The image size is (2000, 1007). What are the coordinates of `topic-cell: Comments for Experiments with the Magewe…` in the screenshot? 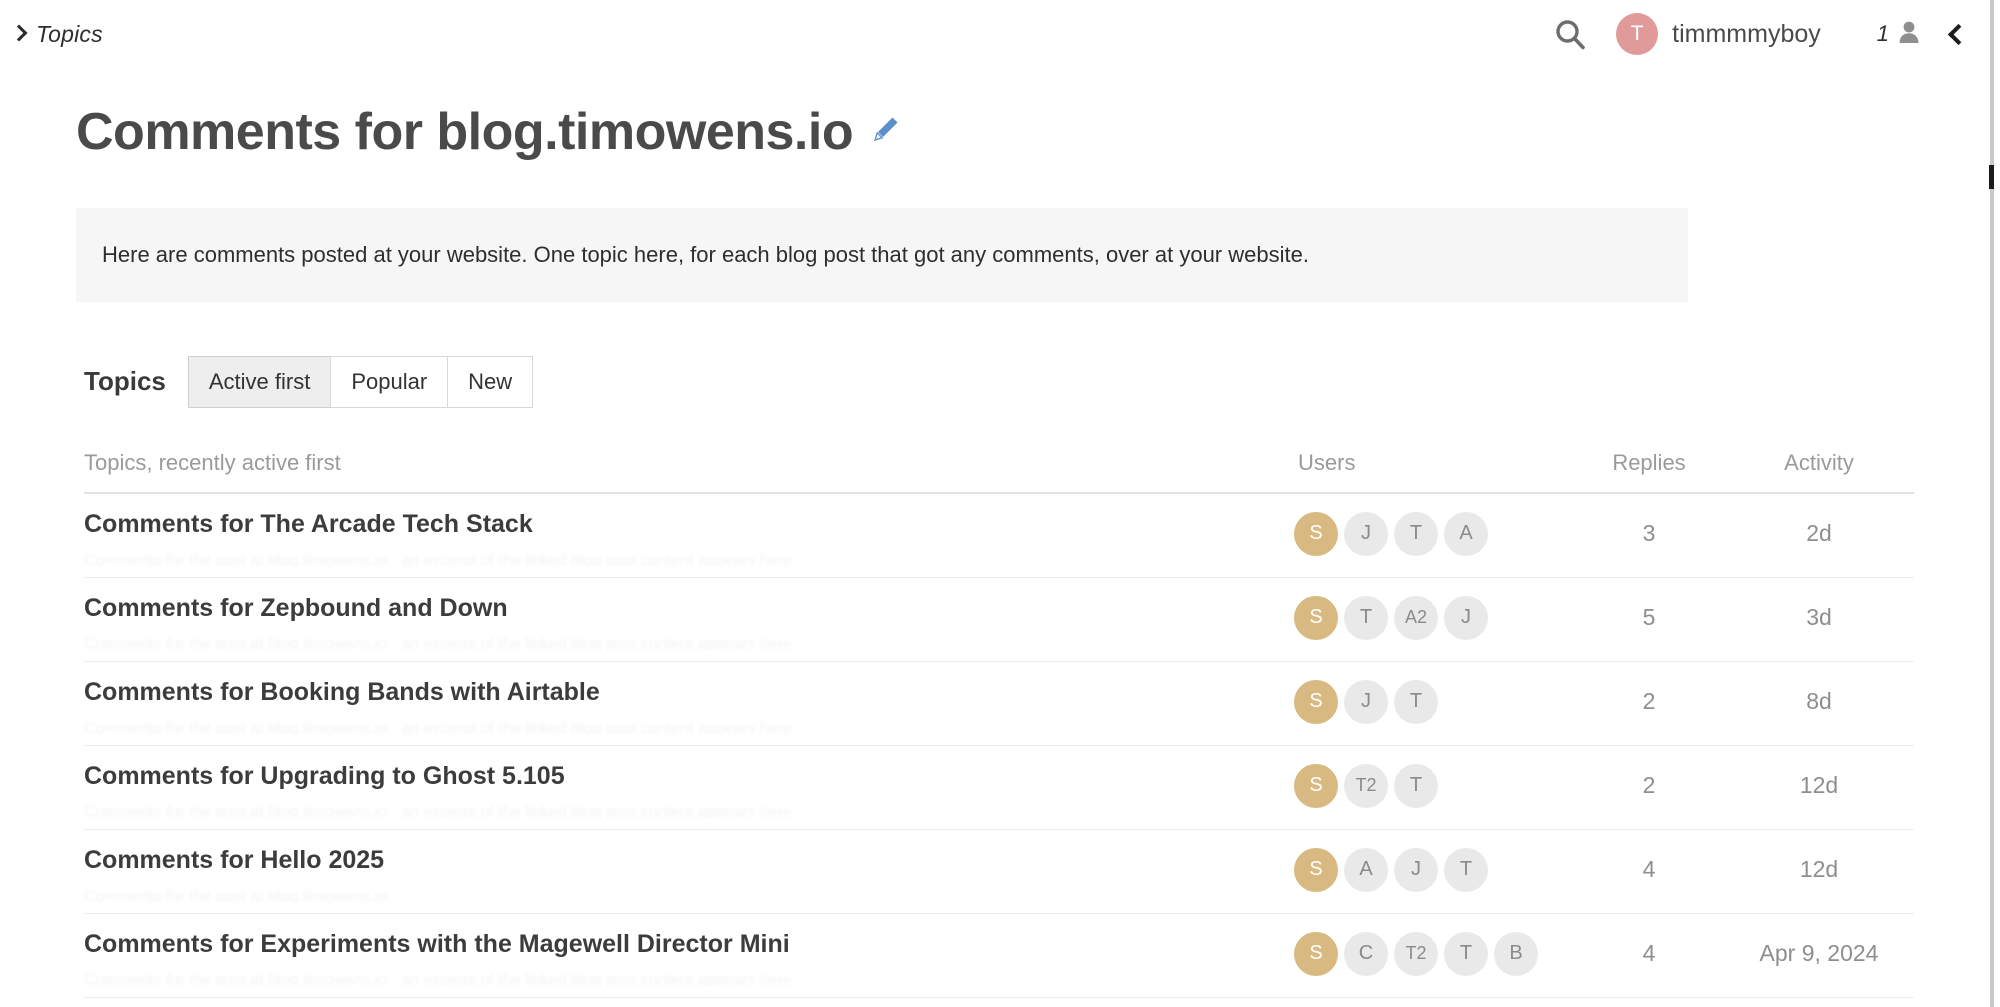 It's located at (679, 958).